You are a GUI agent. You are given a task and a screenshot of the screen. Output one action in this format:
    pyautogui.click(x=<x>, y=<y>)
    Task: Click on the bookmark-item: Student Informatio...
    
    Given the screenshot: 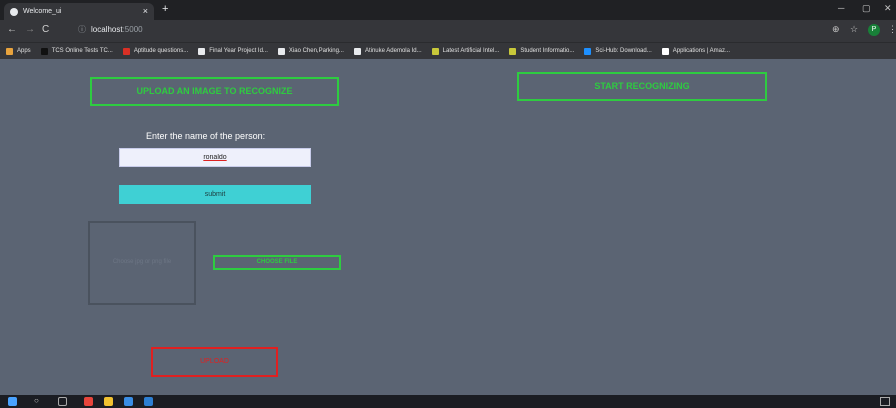 What is the action you would take?
    pyautogui.click(x=542, y=51)
    